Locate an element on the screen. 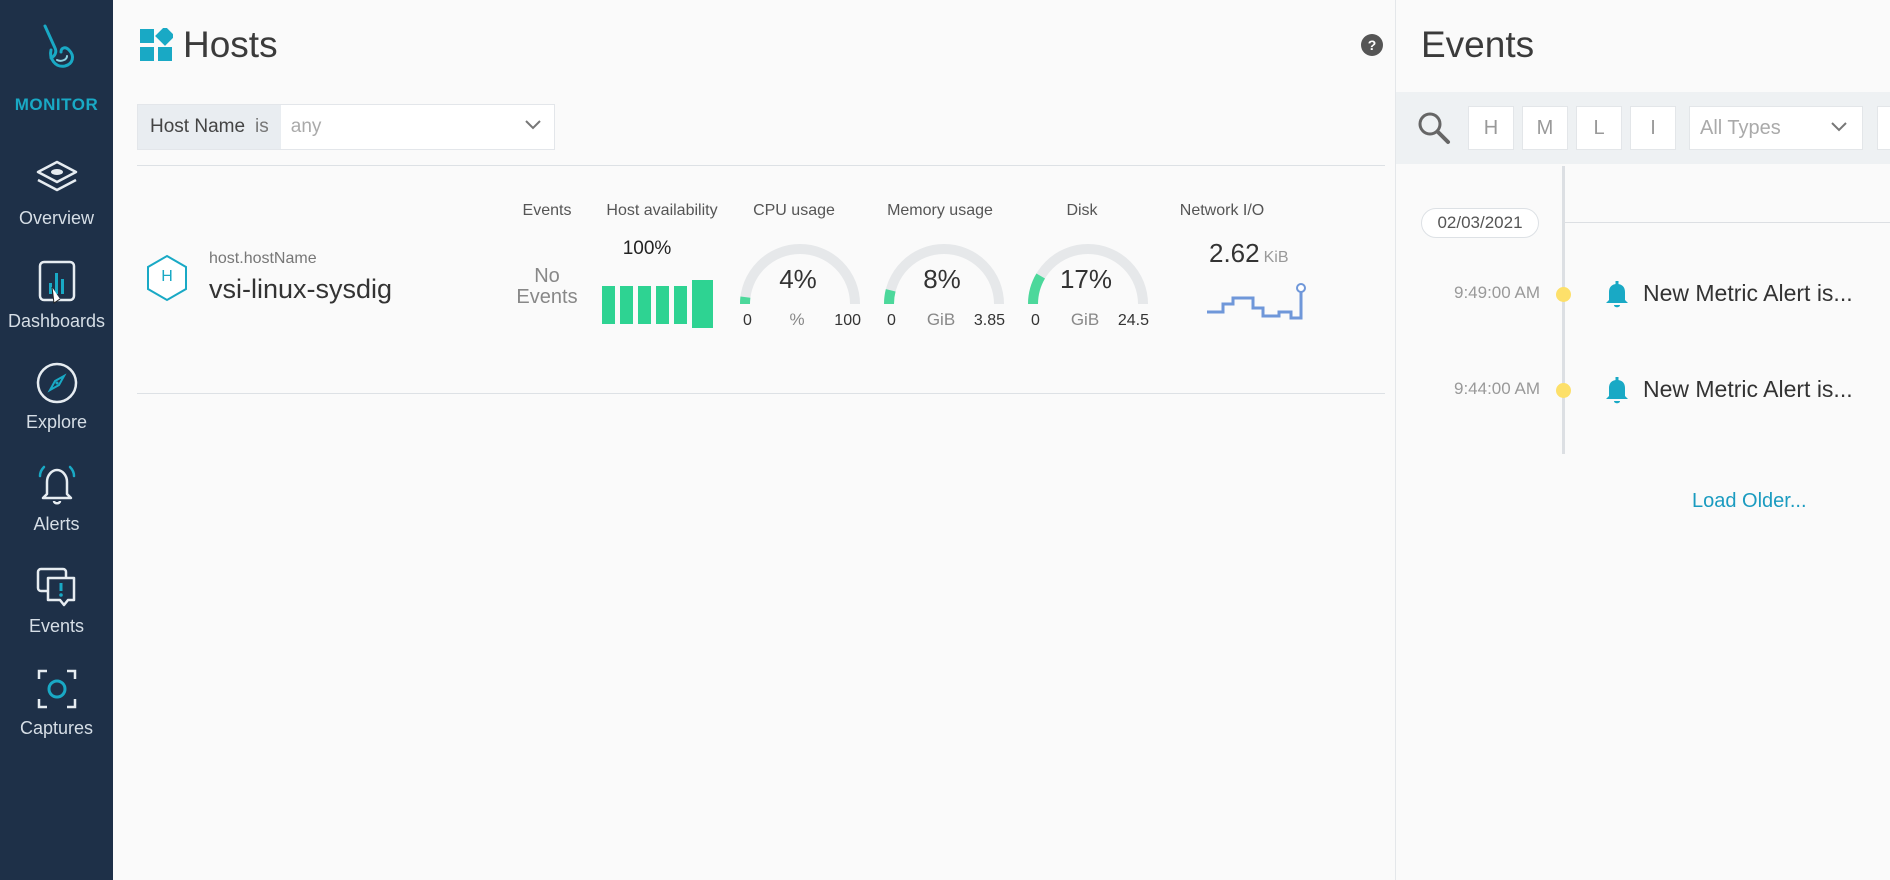 The width and height of the screenshot is (1890, 880). sidebar-item-label: Dashboards is located at coordinates (56, 321).